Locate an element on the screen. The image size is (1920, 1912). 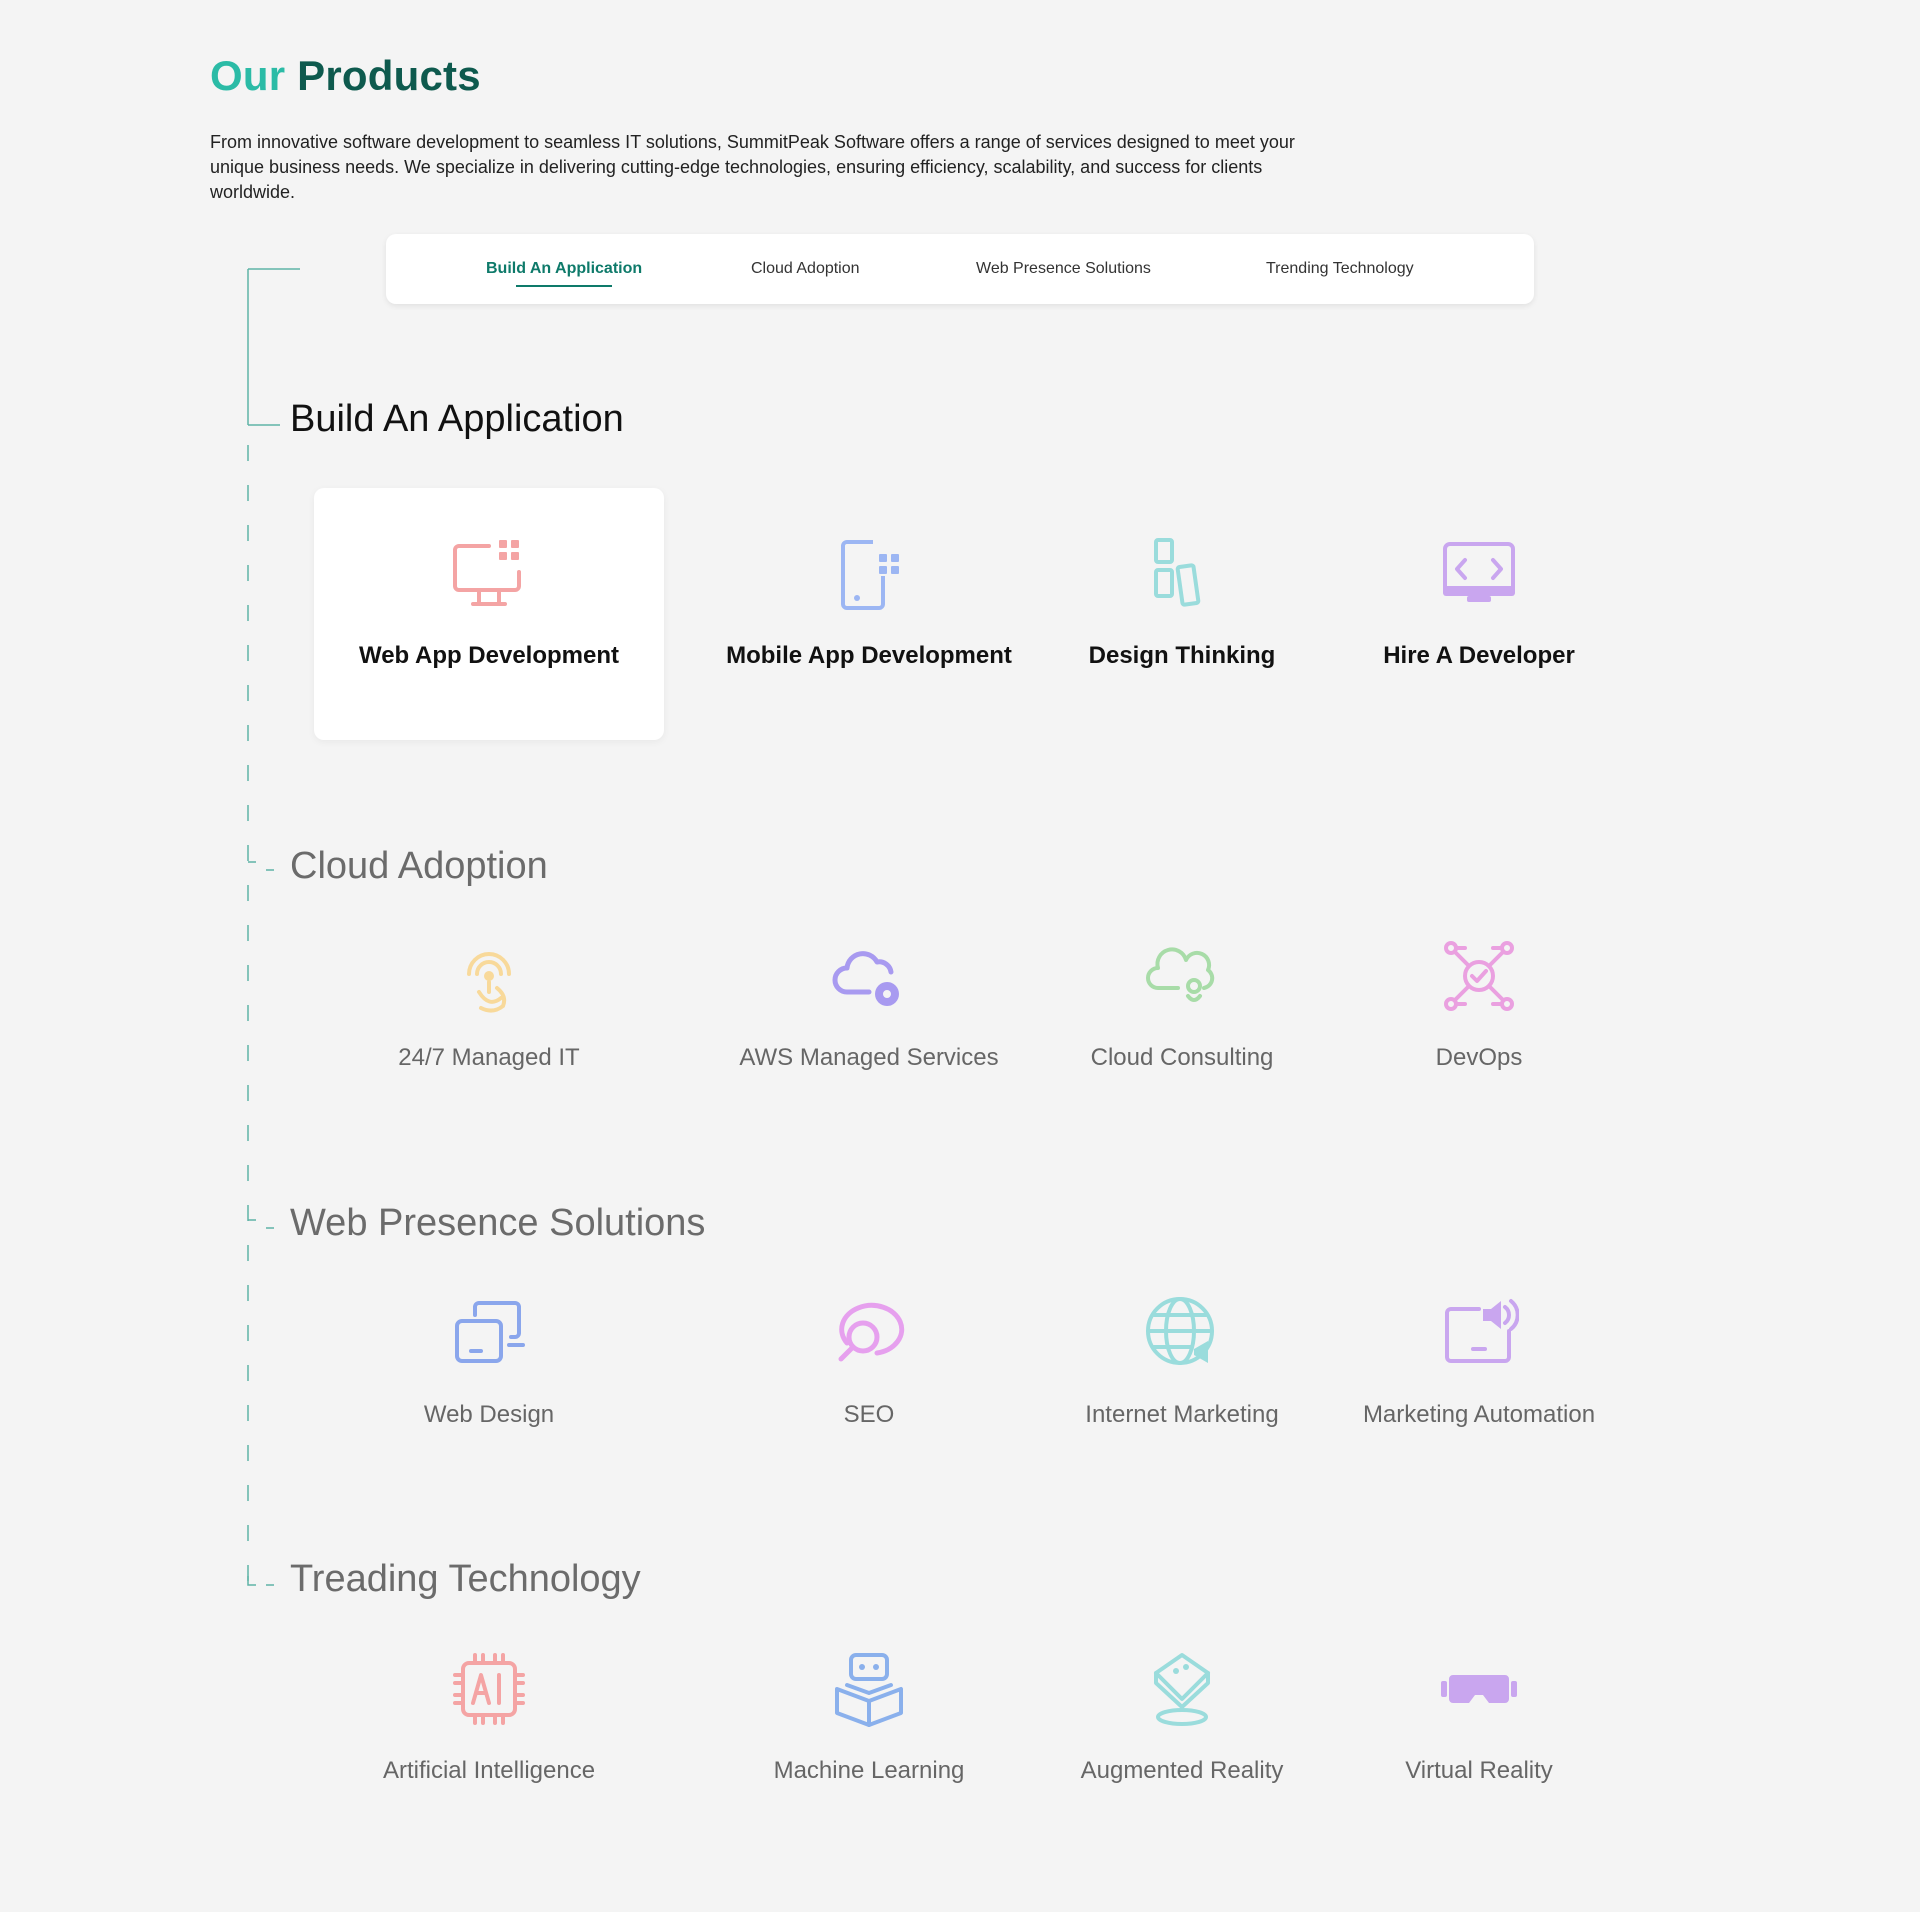
section-tree-lines is located at coordinates (273, 927).